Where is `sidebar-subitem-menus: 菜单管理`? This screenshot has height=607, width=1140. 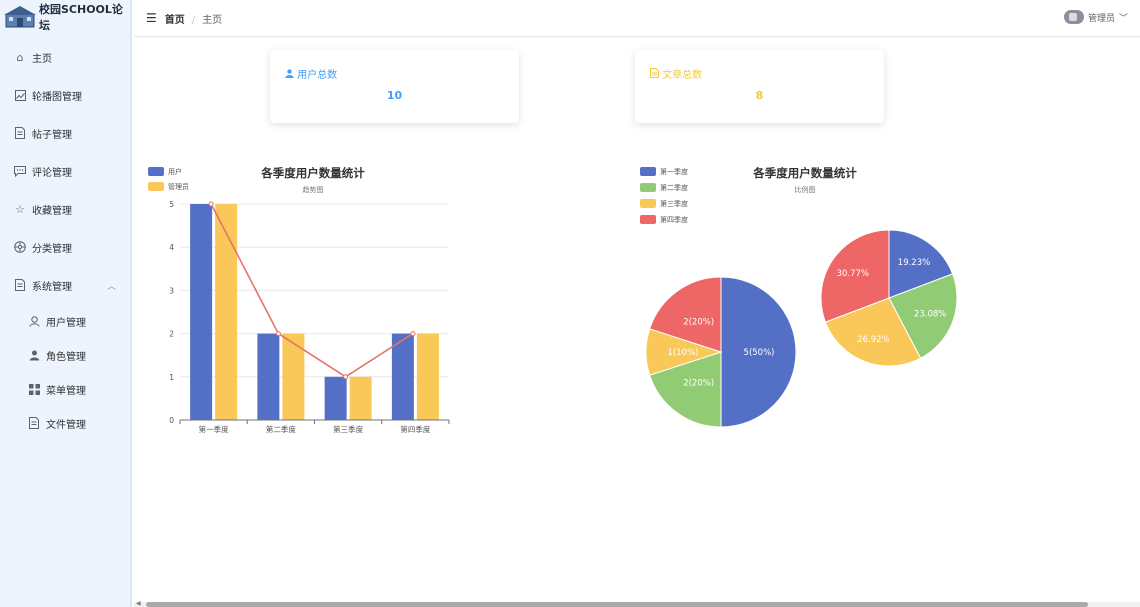 sidebar-subitem-menus: 菜单管理 is located at coordinates (65, 389).